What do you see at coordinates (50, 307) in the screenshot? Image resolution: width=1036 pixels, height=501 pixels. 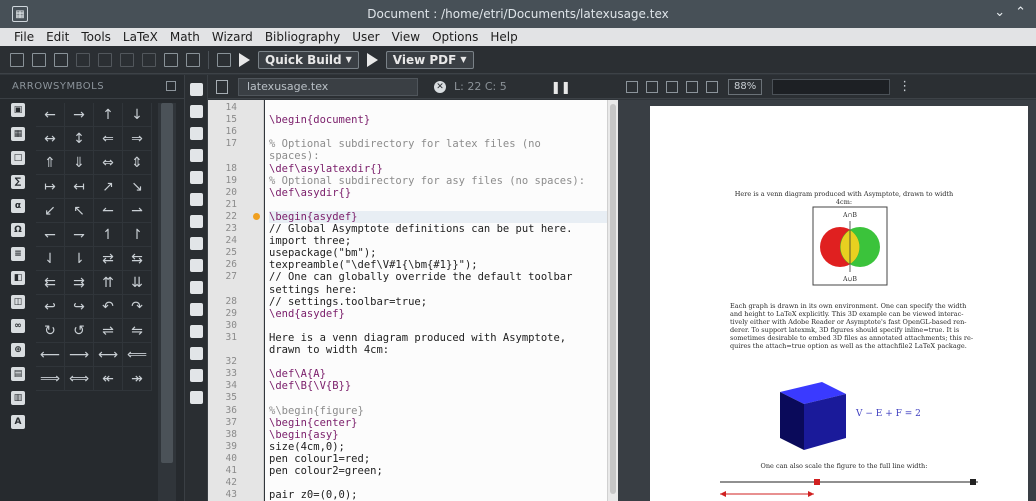 I see `symbol-button: ↩` at bounding box center [50, 307].